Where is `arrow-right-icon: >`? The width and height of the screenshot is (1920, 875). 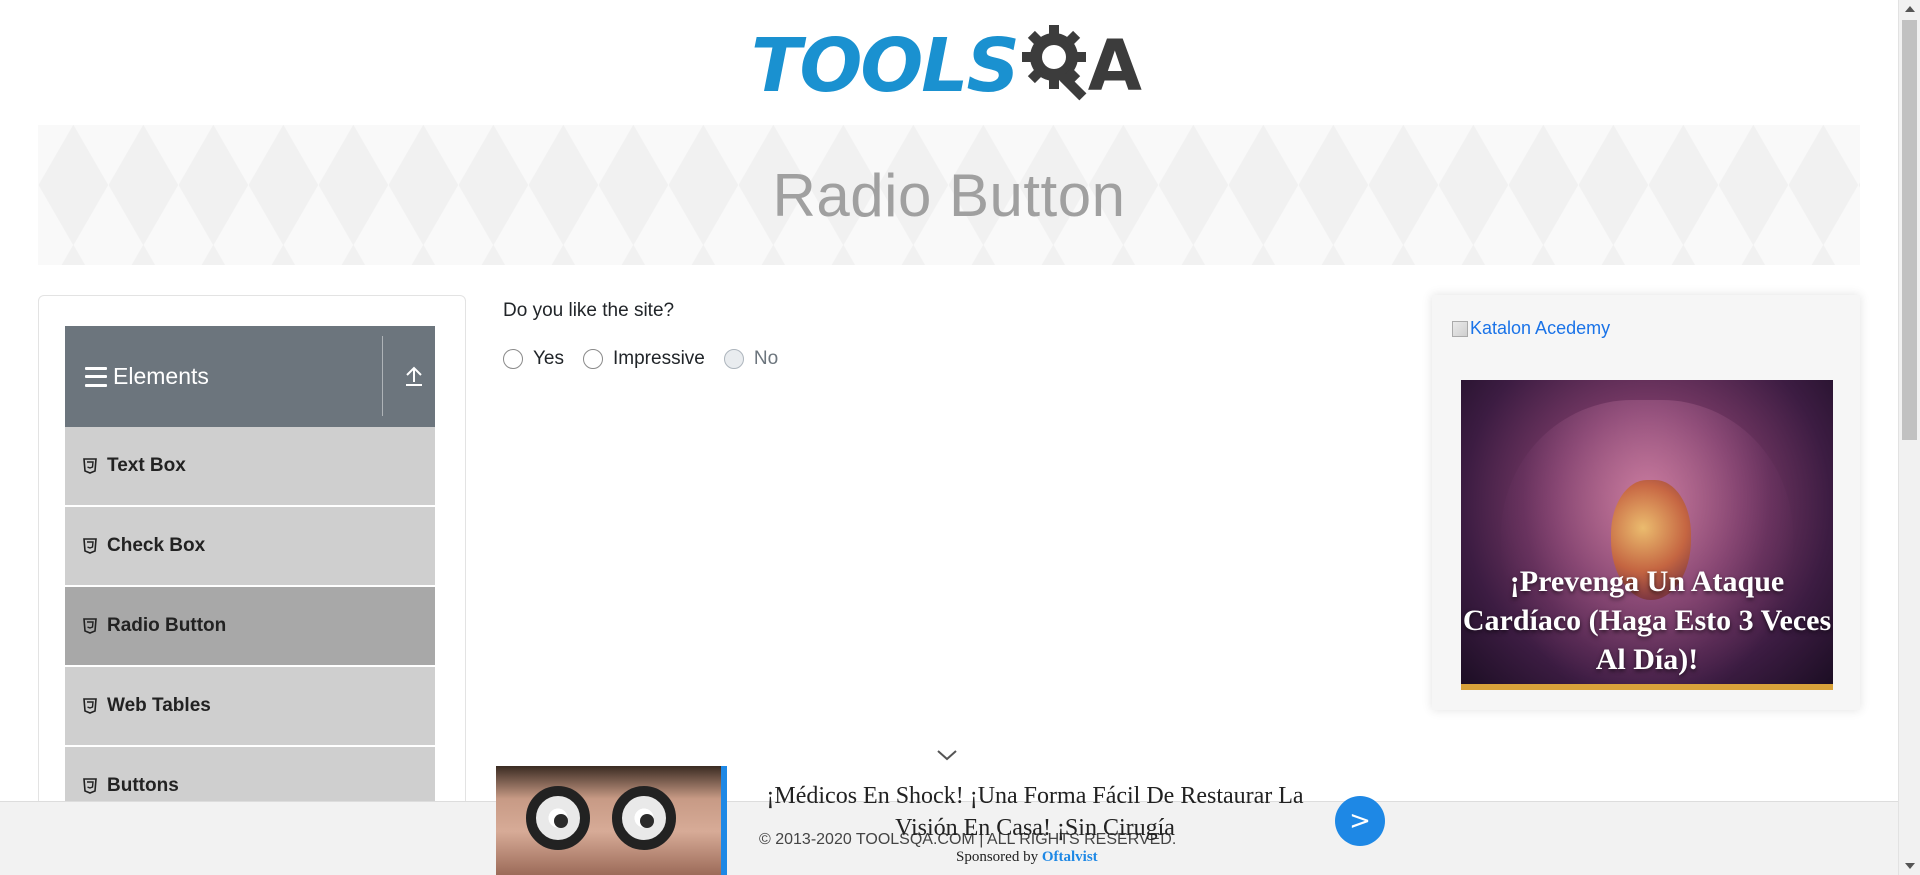 arrow-right-icon: > is located at coordinates (1360, 821).